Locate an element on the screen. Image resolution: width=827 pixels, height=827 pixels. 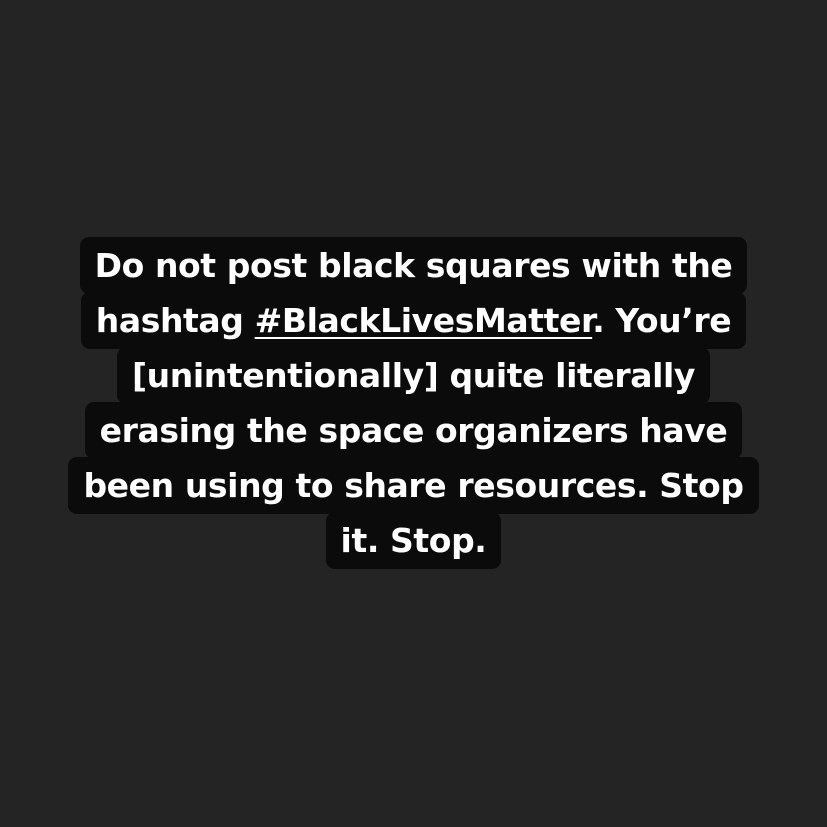
text-segment: hashtag is located at coordinates (175, 320).